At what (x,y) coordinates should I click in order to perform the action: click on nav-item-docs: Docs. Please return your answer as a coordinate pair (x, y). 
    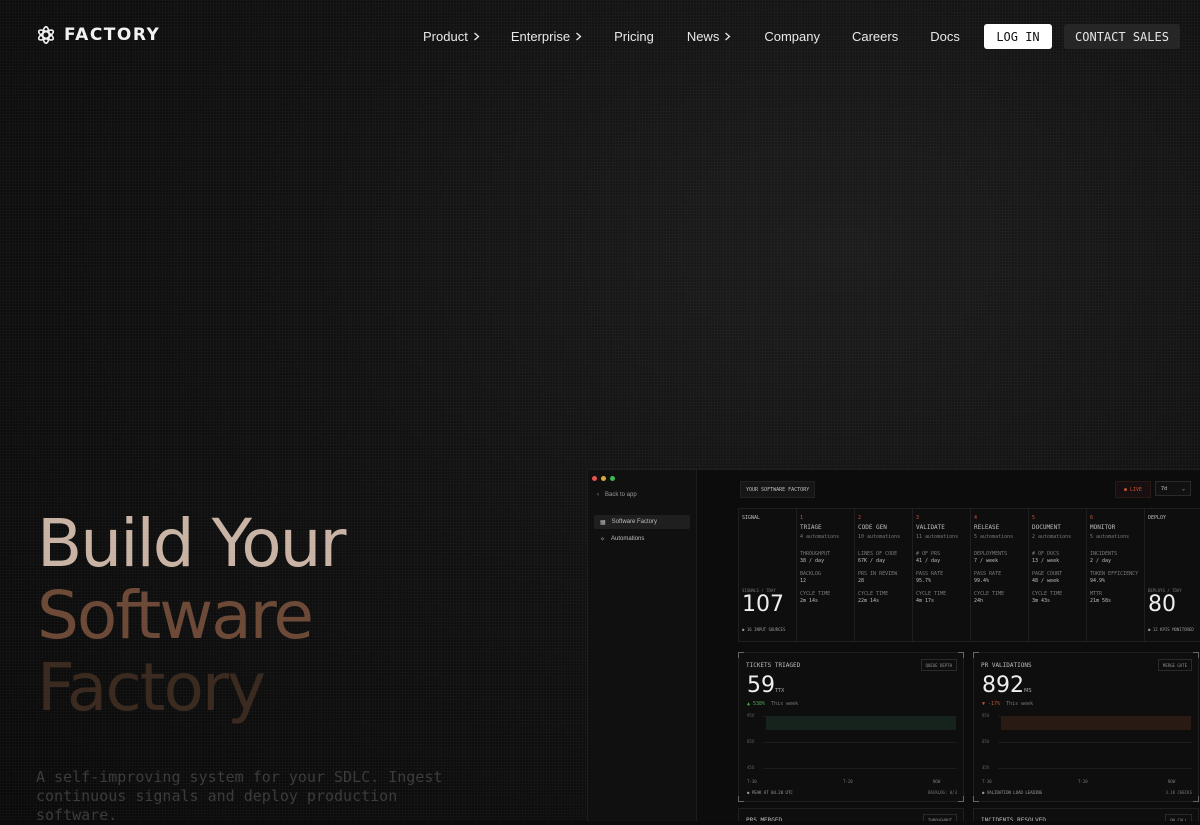
    Looking at the image, I should click on (945, 36).